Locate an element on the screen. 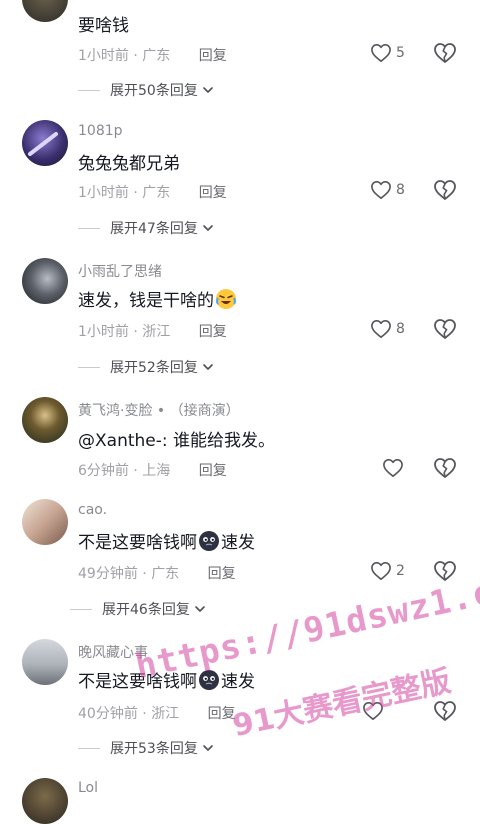  expand-replies-button: 展开46条回复 is located at coordinates (138, 609).